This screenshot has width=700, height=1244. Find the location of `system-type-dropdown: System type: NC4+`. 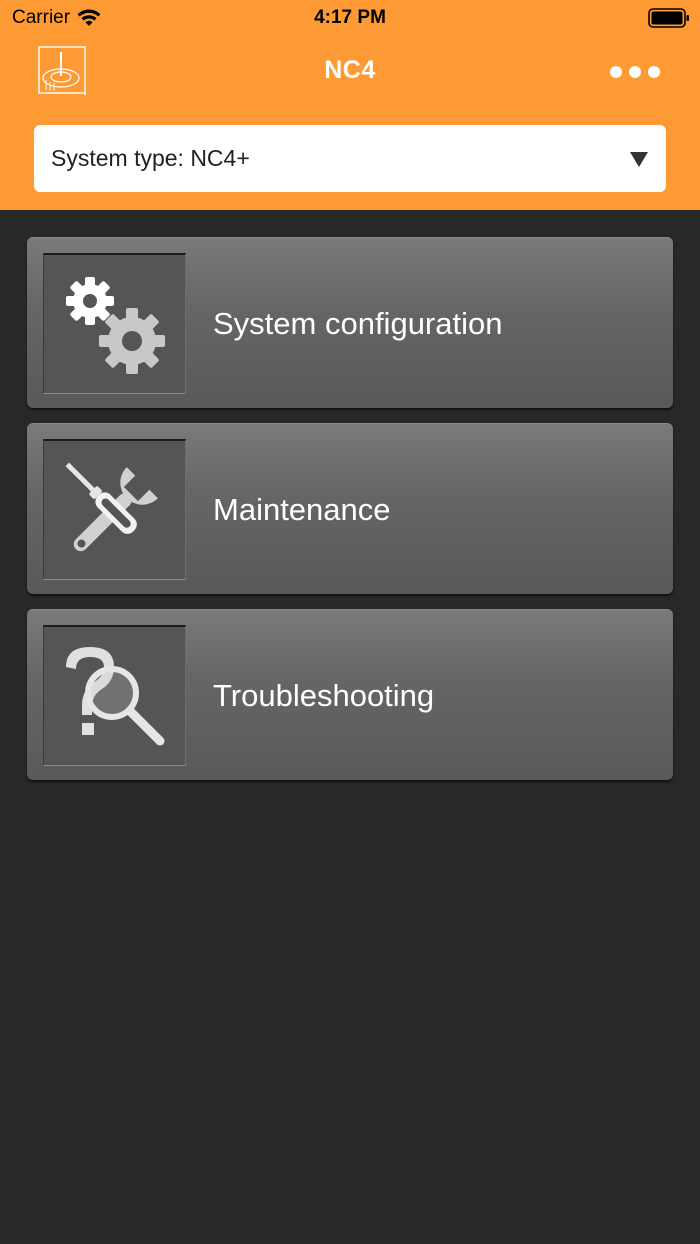

system-type-dropdown: System type: NC4+ is located at coordinates (350, 158).